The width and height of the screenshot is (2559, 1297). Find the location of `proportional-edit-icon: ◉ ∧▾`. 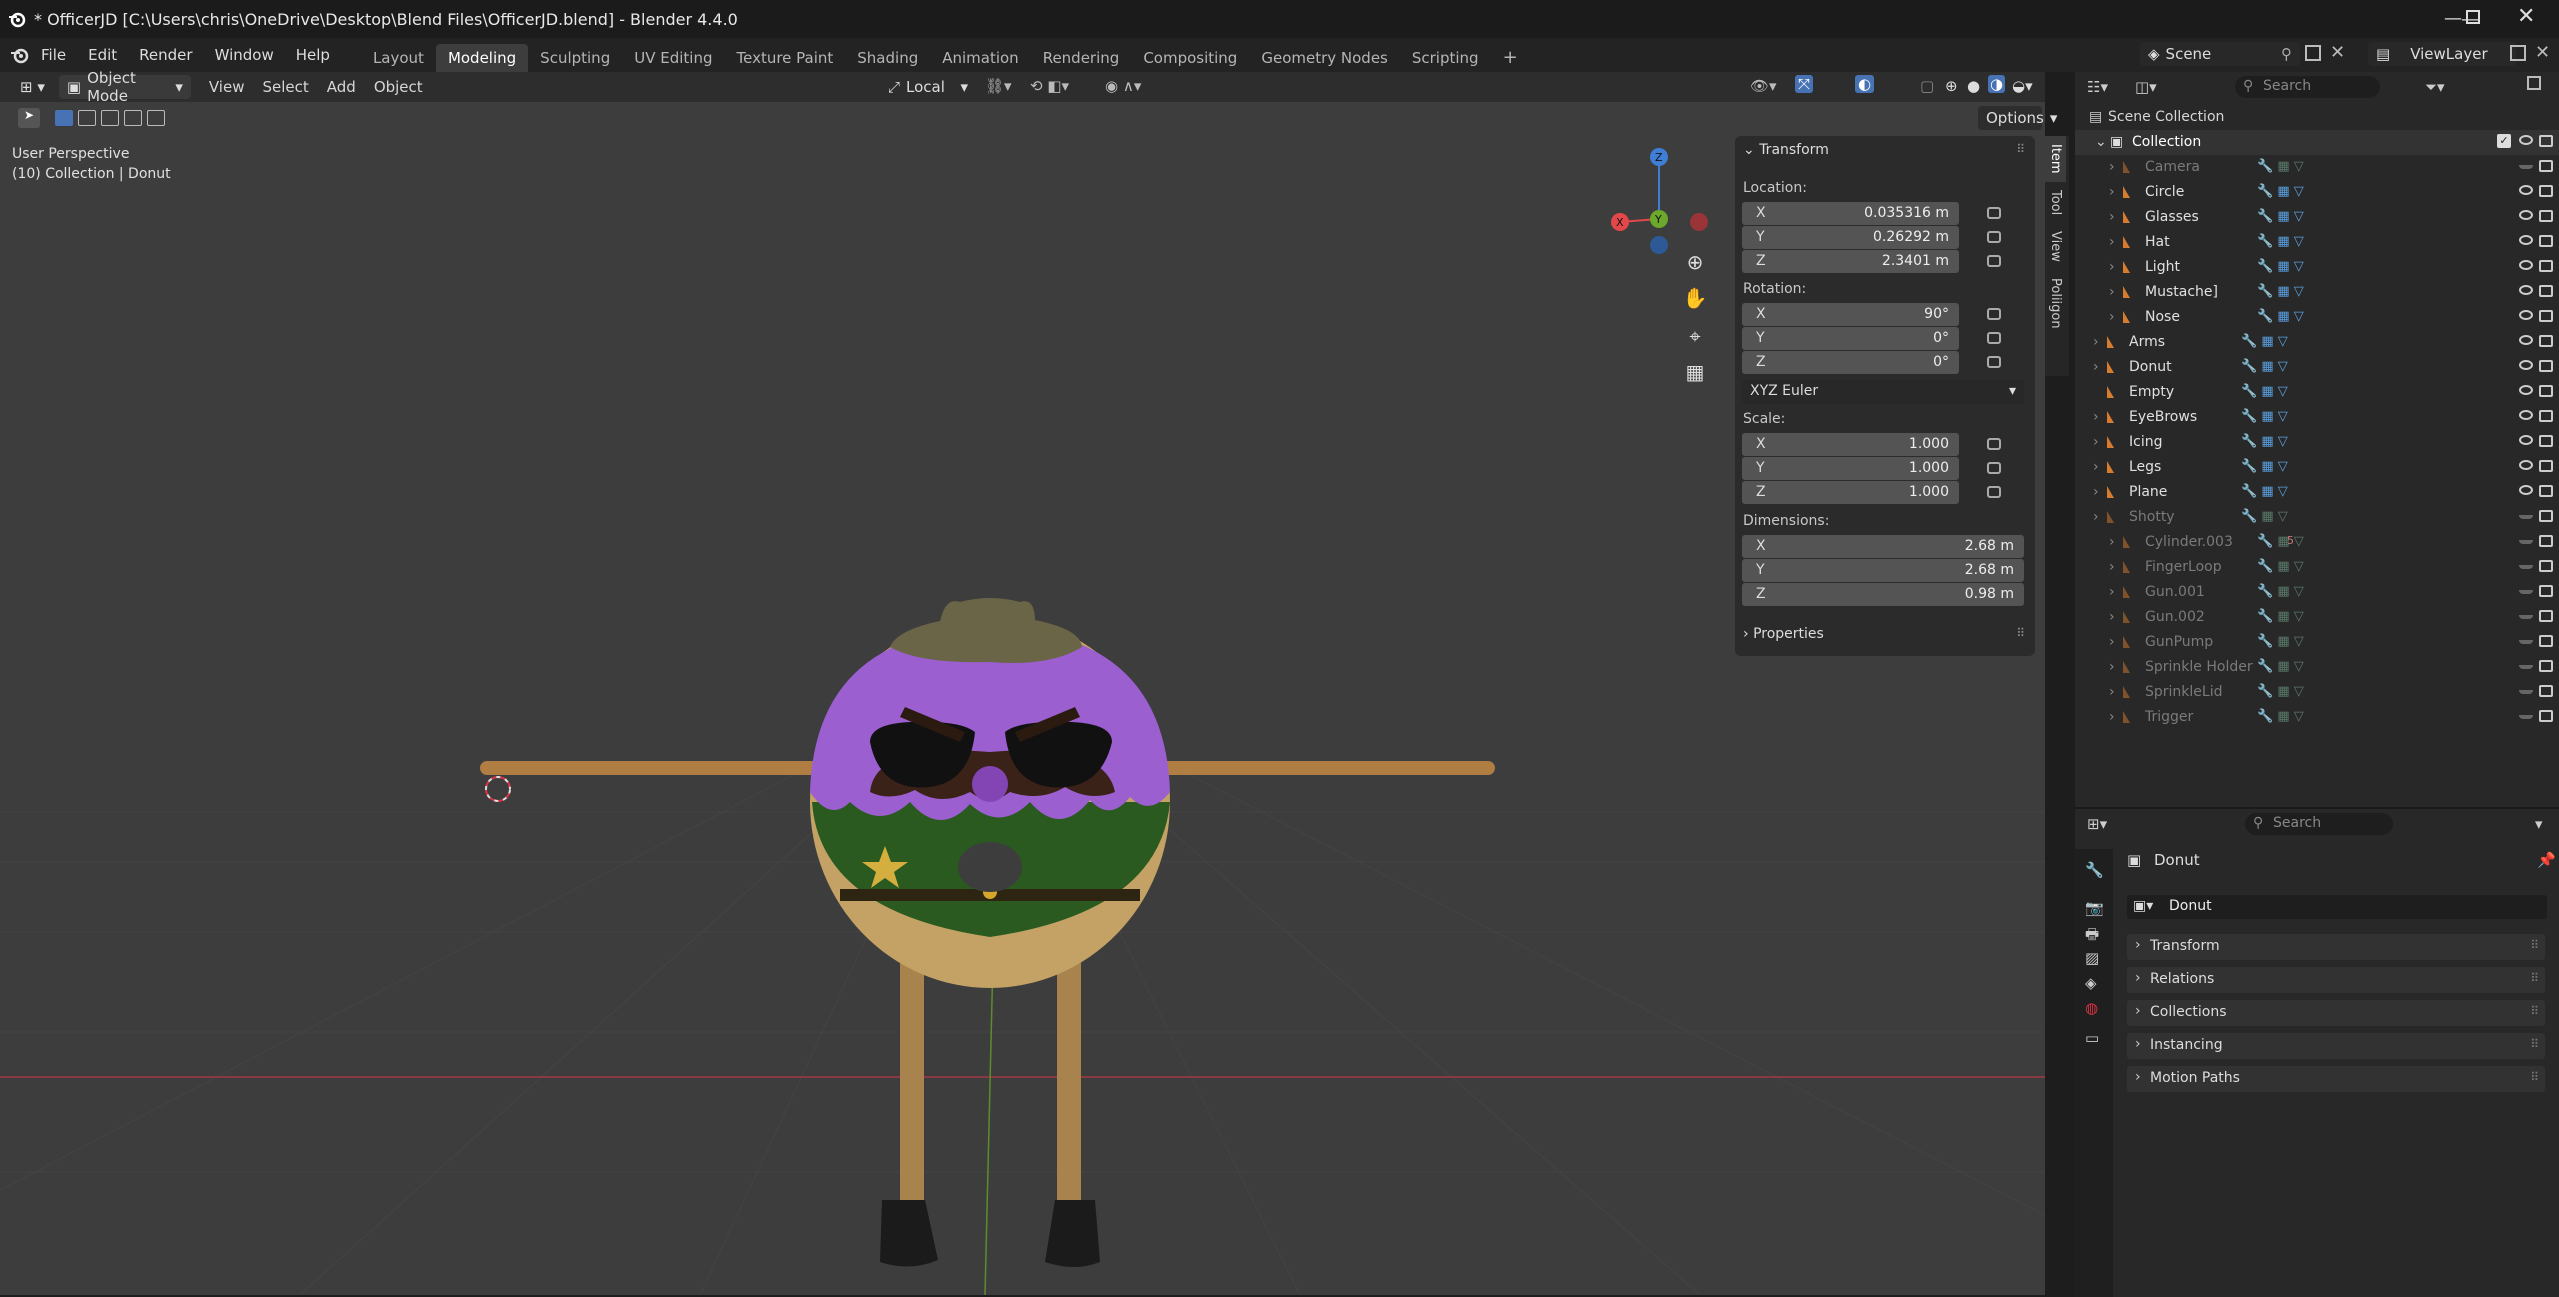

proportional-edit-icon: ◉ ∧▾ is located at coordinates (1123, 86).